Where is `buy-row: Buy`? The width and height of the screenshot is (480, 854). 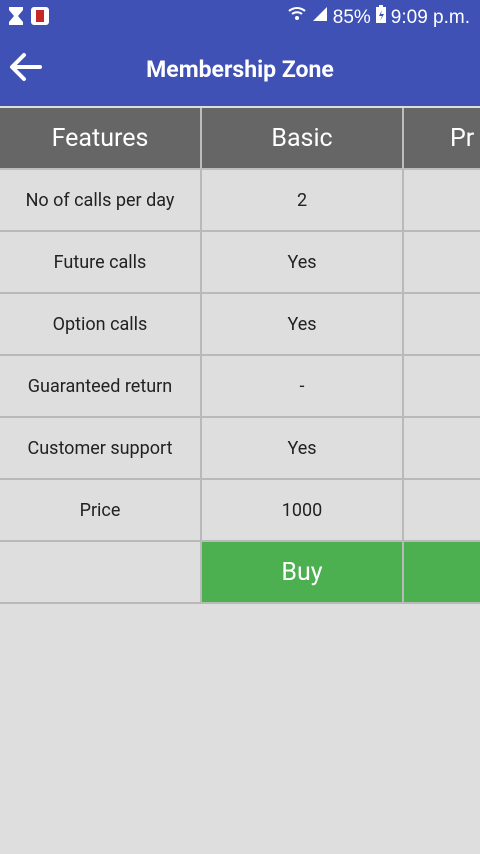 buy-row: Buy is located at coordinates (240, 573).